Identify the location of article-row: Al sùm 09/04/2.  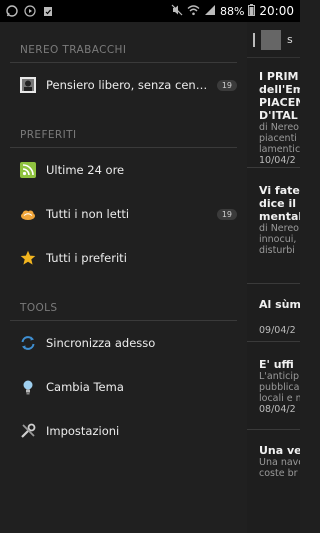
(273, 313).